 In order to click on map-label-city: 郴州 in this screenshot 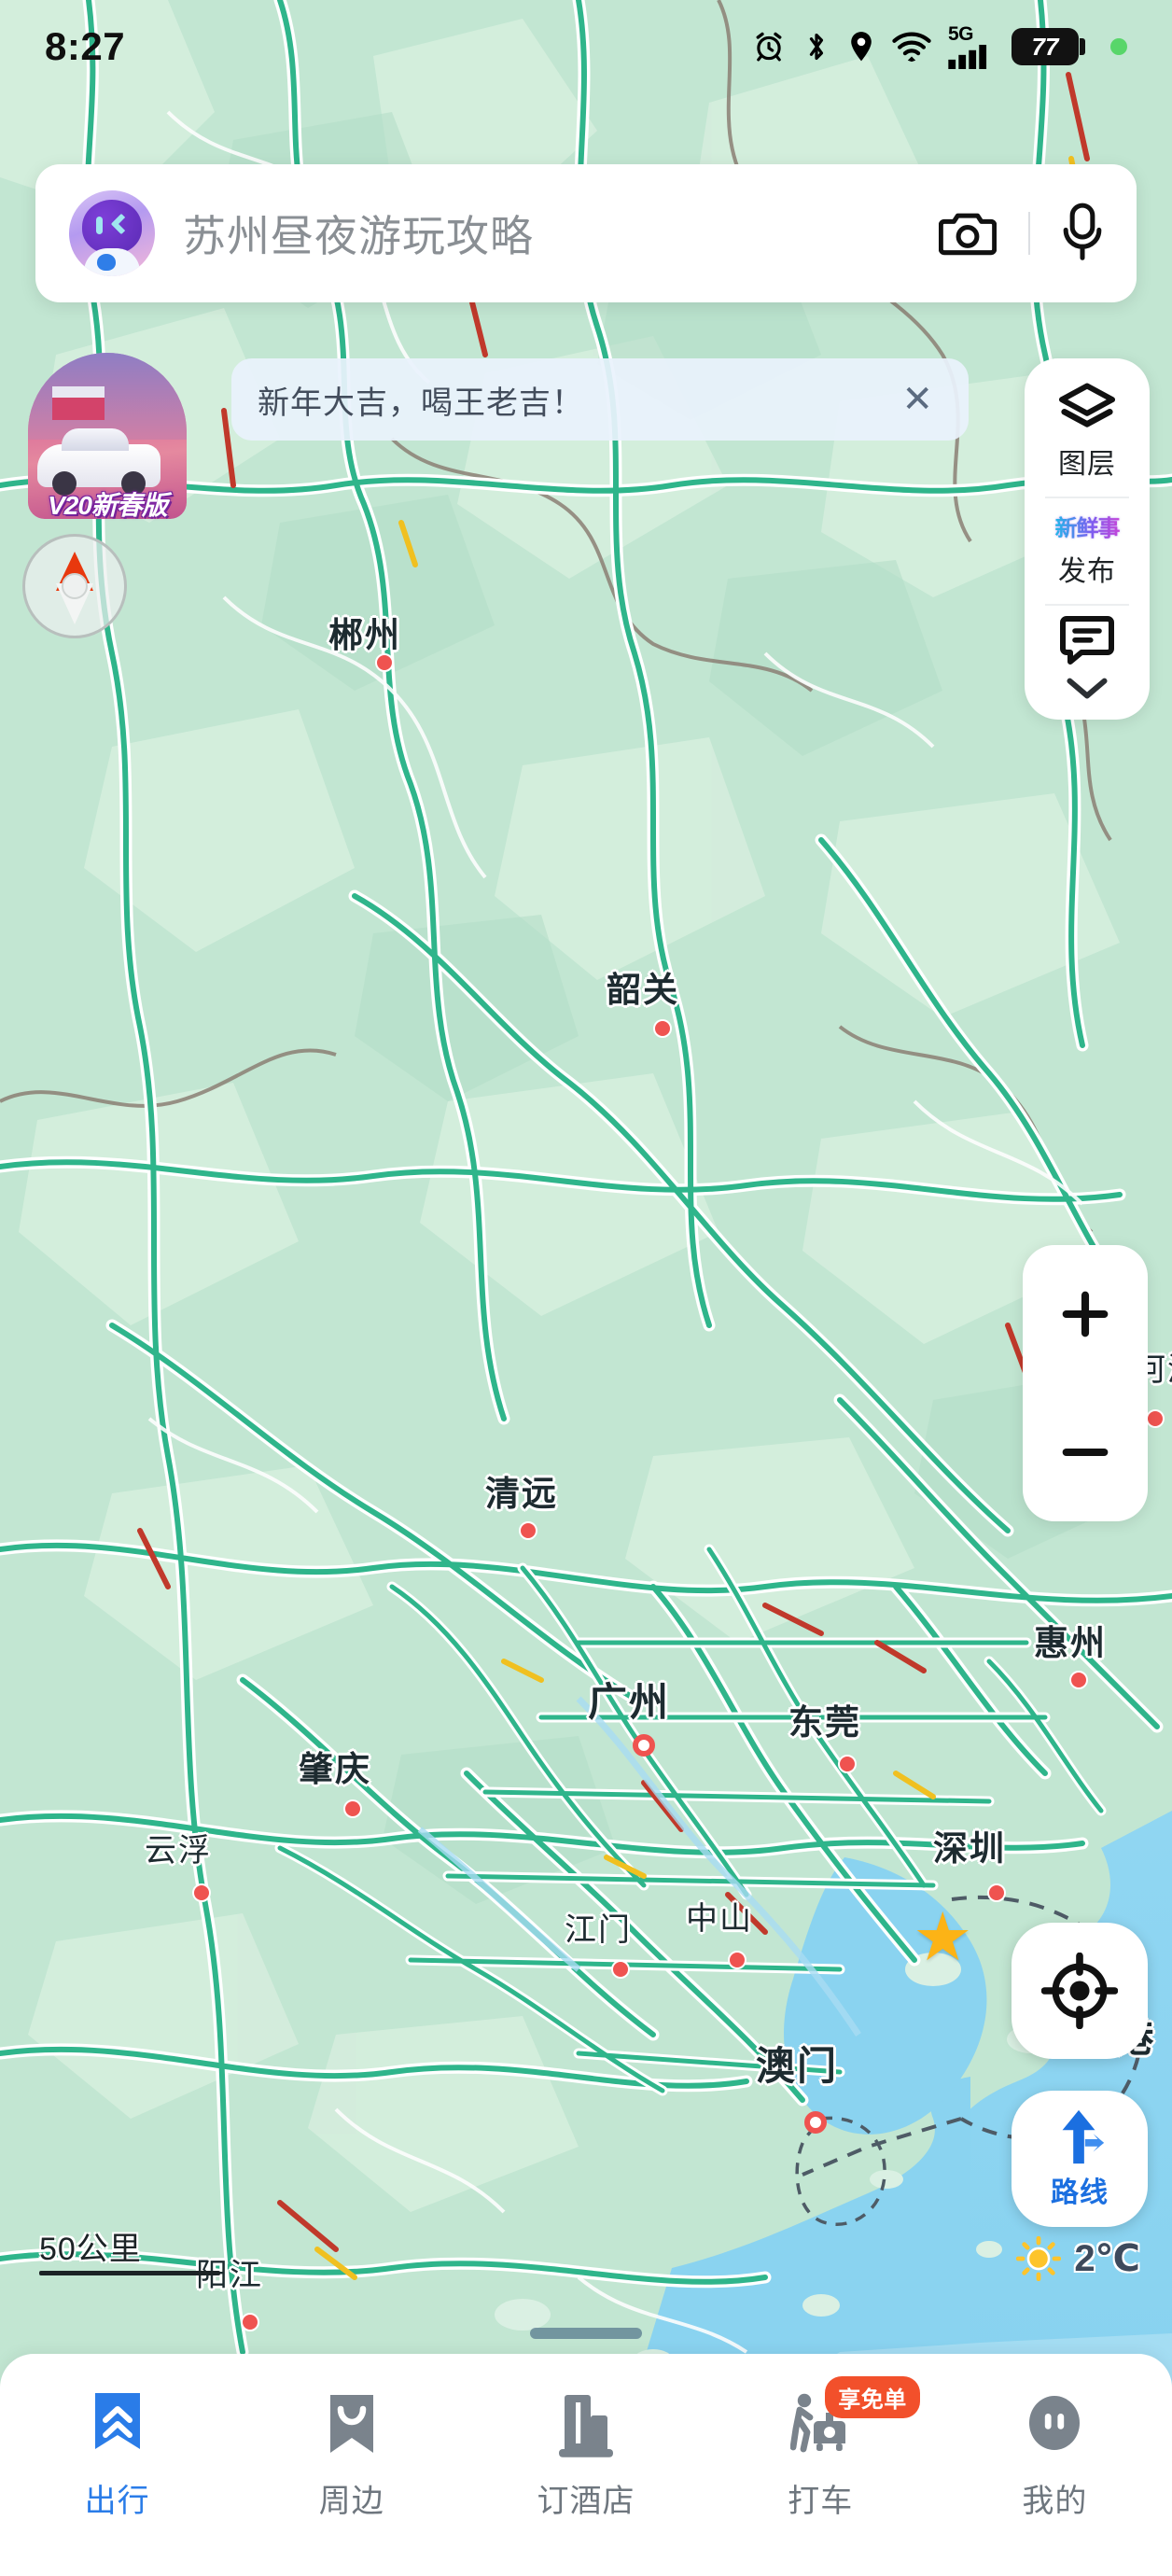, I will do `click(364, 632)`.